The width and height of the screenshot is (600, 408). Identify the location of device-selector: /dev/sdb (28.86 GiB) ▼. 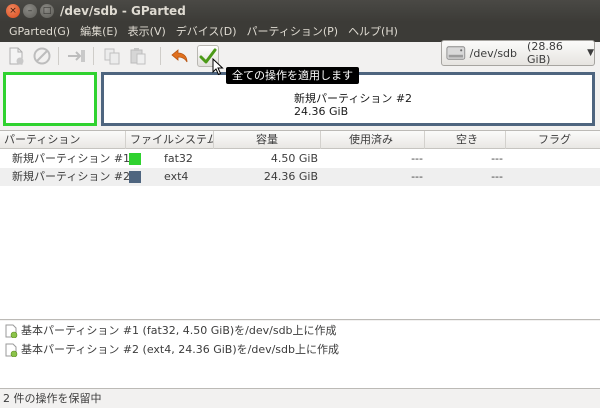
(518, 53).